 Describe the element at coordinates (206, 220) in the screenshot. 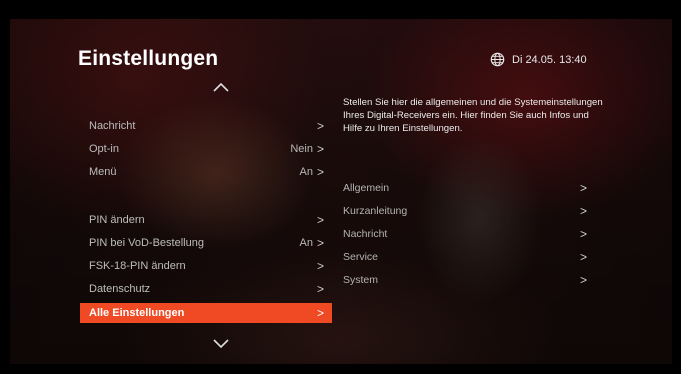

I see `menu-item-pin-aendern: PIN ändern >` at that location.